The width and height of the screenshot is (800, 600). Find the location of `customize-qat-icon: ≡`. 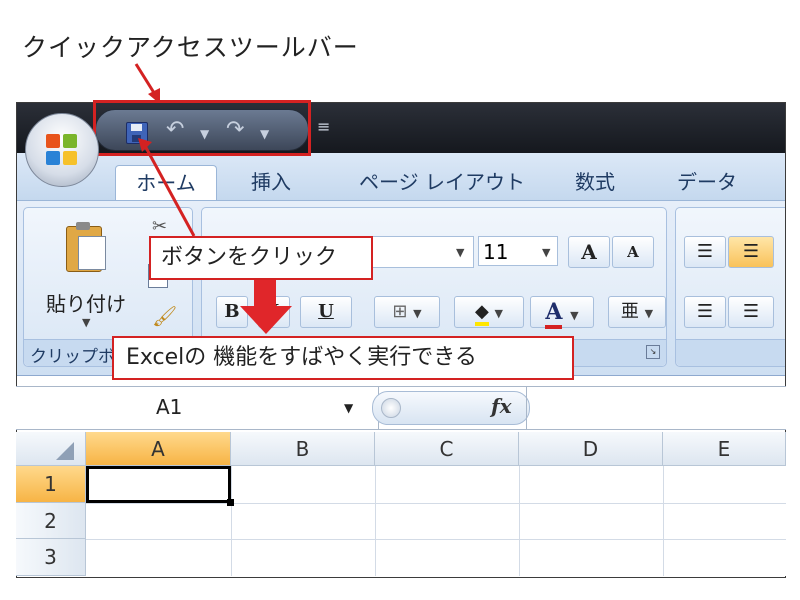

customize-qat-icon: ≡ is located at coordinates (323, 126).